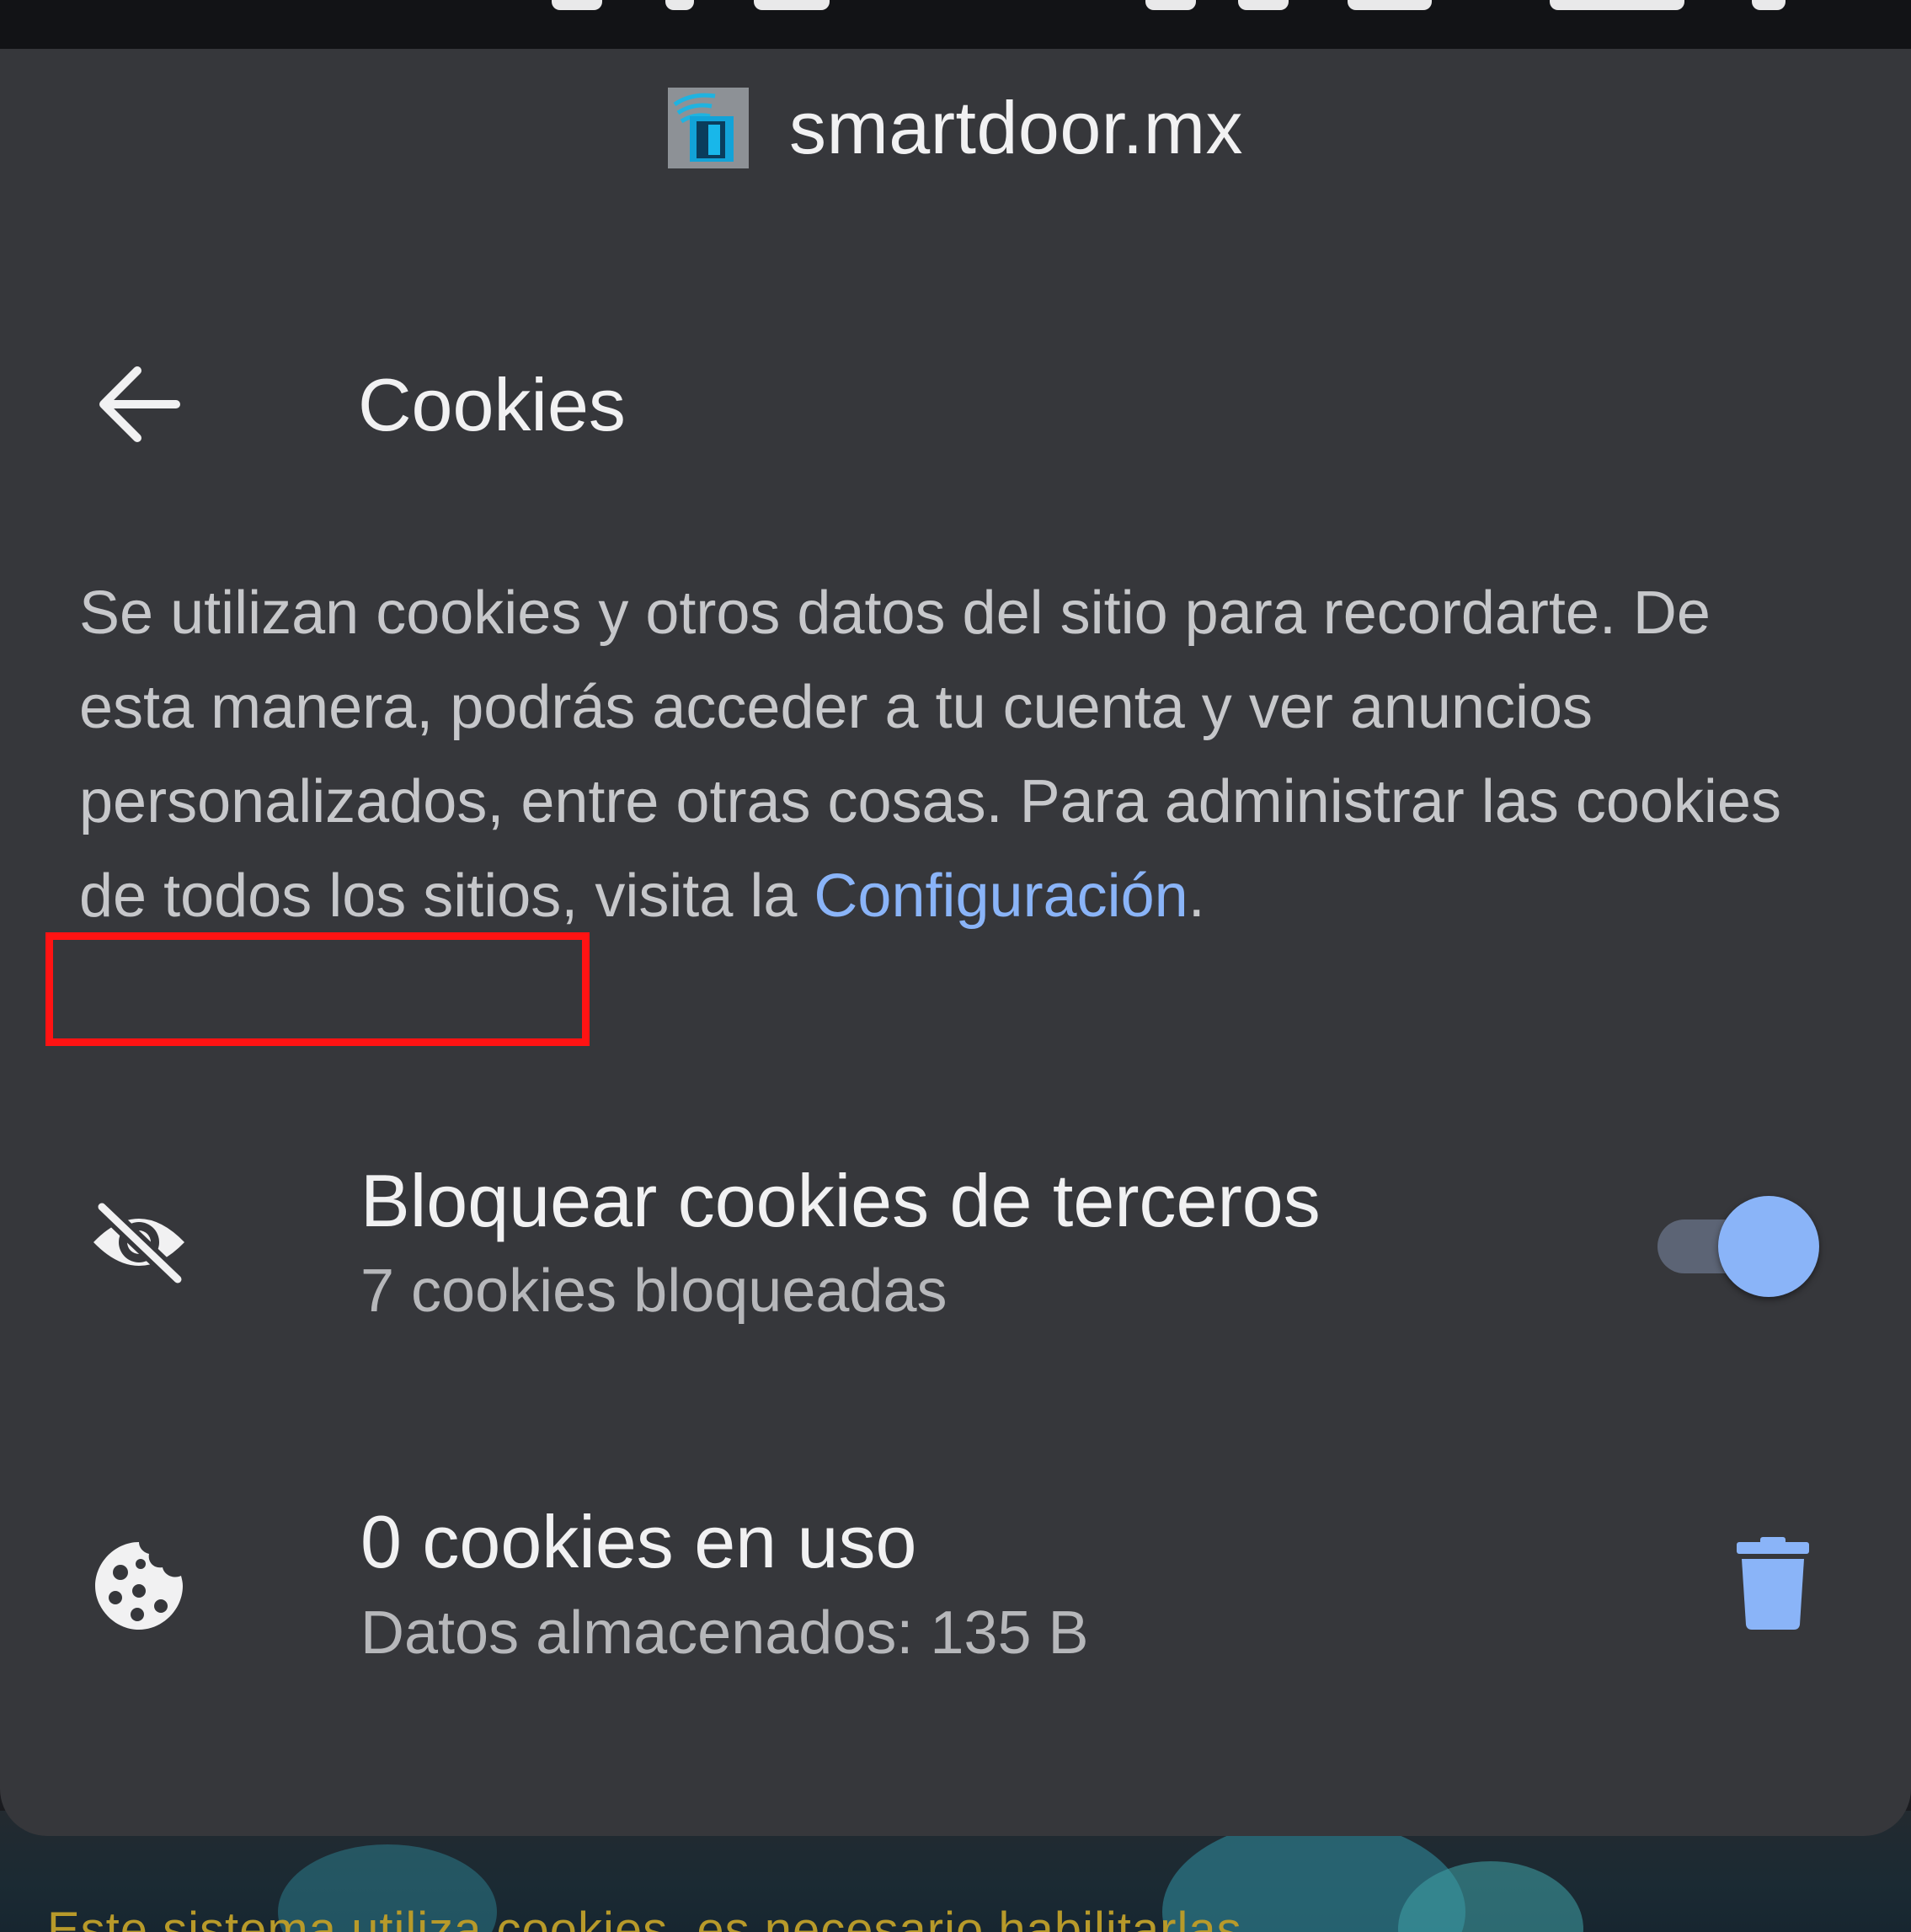 The image size is (1911, 1932). I want to click on cookies-in-use-title: 0 cookies en uso, so click(638, 1541).